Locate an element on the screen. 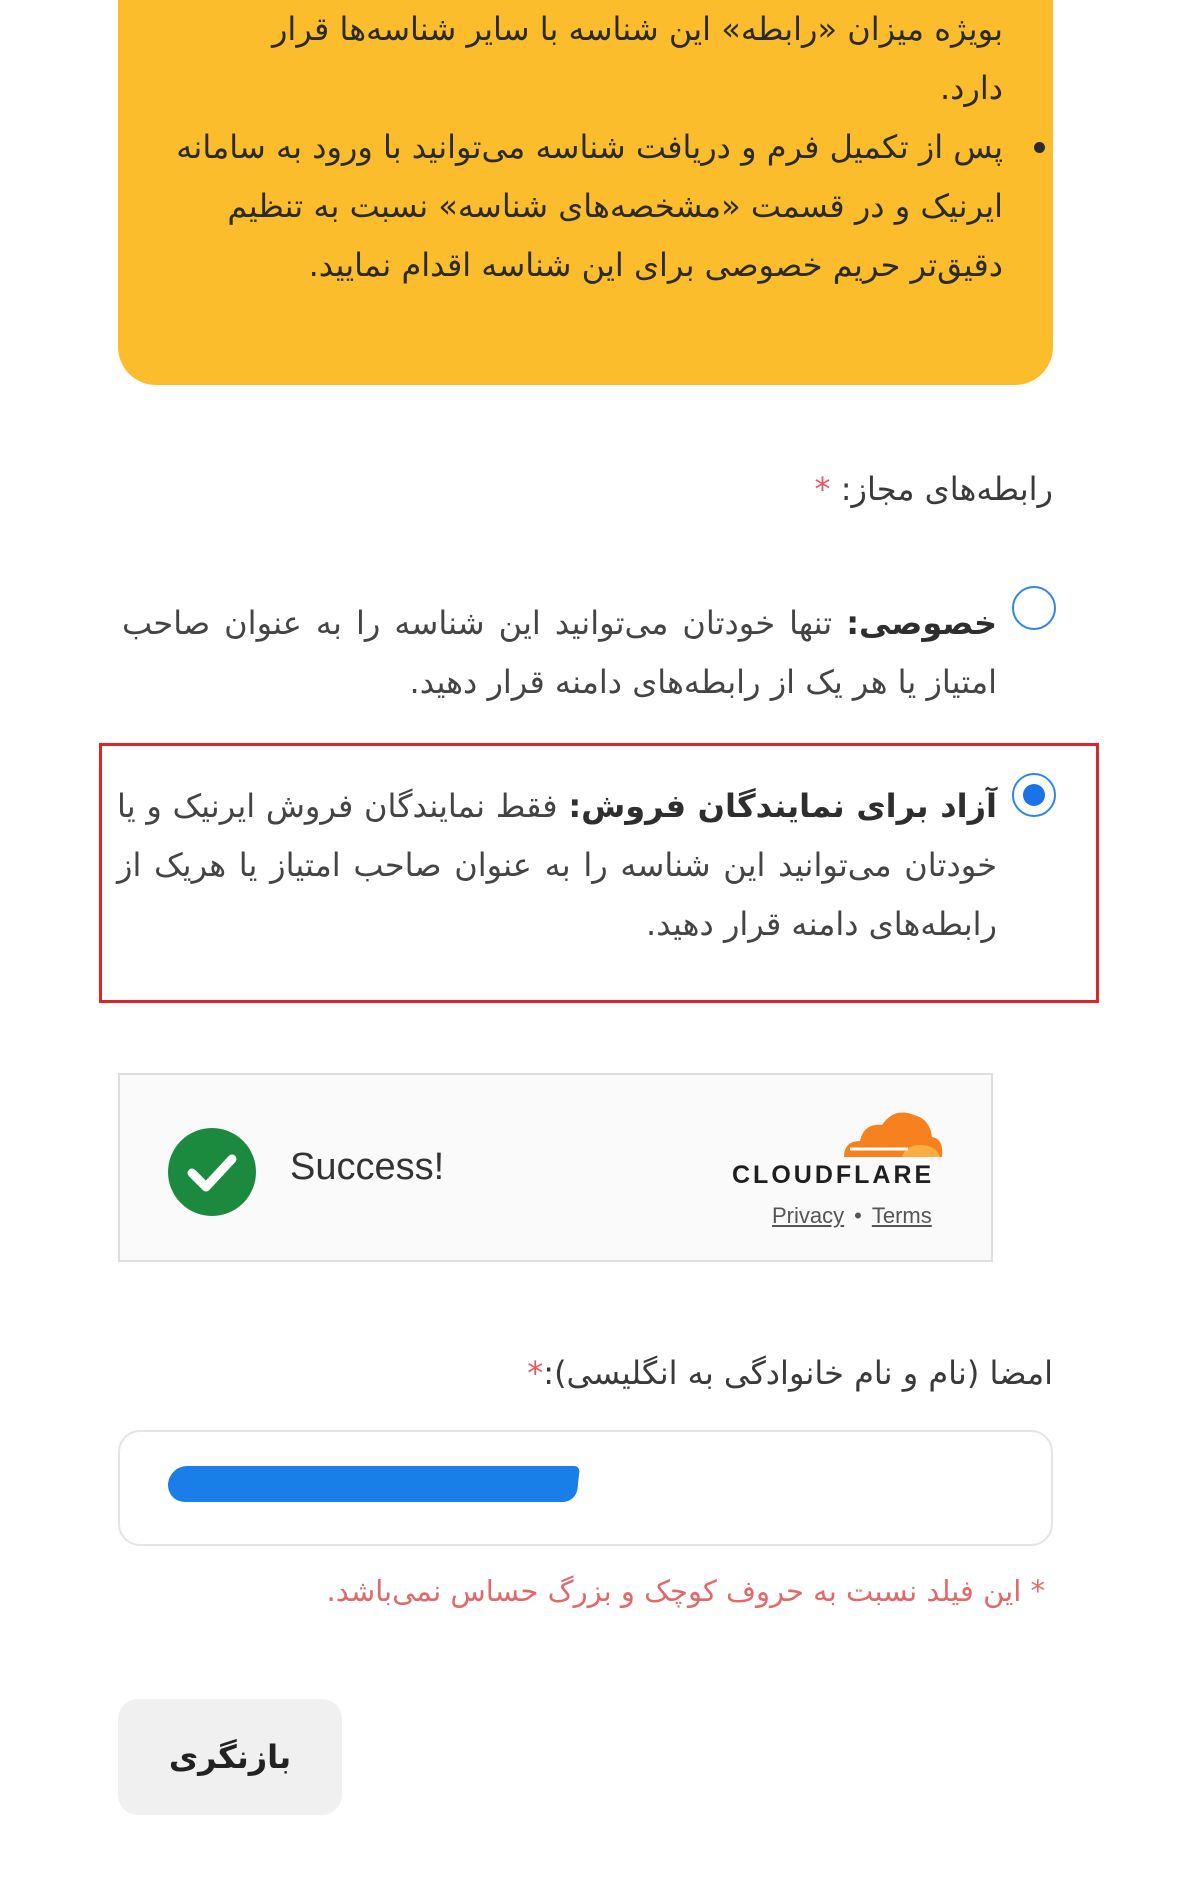 Image resolution: width=1197 pixels, height=1884 pixels. signature-input is located at coordinates (585, 1488).